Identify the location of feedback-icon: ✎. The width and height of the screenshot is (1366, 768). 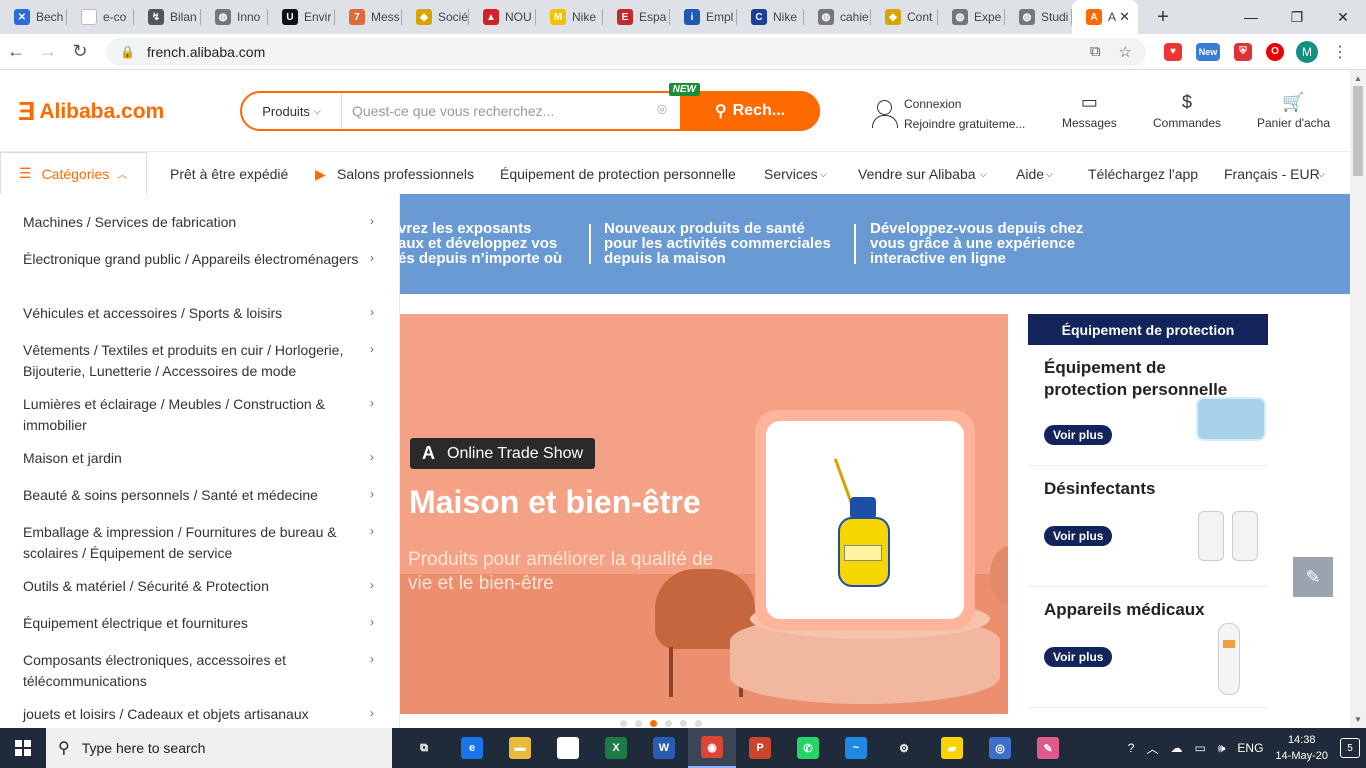
(1313, 577).